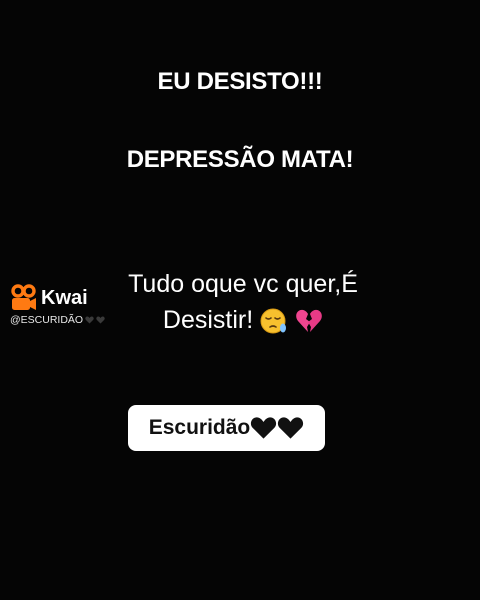  I want to click on broken-heart-icon, so click(309, 321).